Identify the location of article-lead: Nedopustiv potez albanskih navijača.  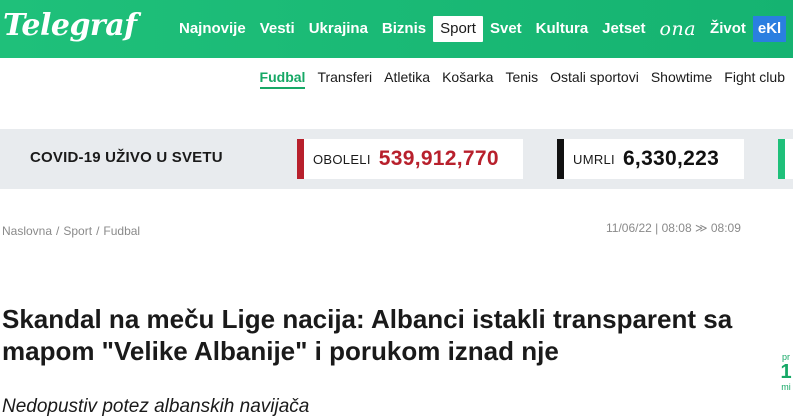
(156, 406).